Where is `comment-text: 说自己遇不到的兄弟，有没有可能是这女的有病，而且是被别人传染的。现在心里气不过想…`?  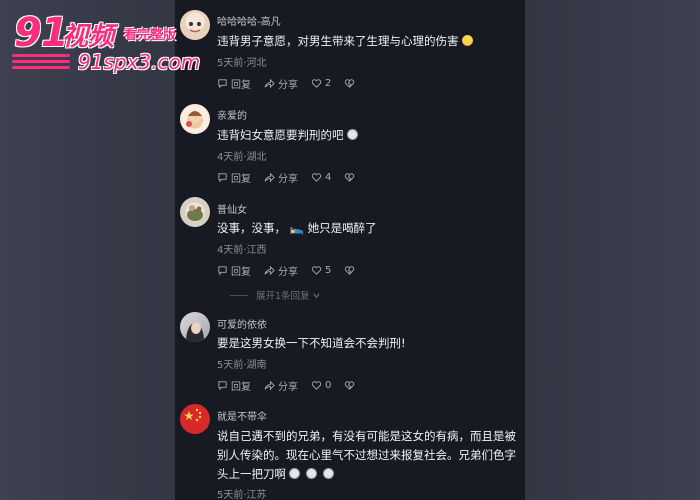 comment-text: 说自己遇不到的兄弟，有没有可能是这女的有病，而且是被别人传染的。现在心里气不过想… is located at coordinates (367, 455).